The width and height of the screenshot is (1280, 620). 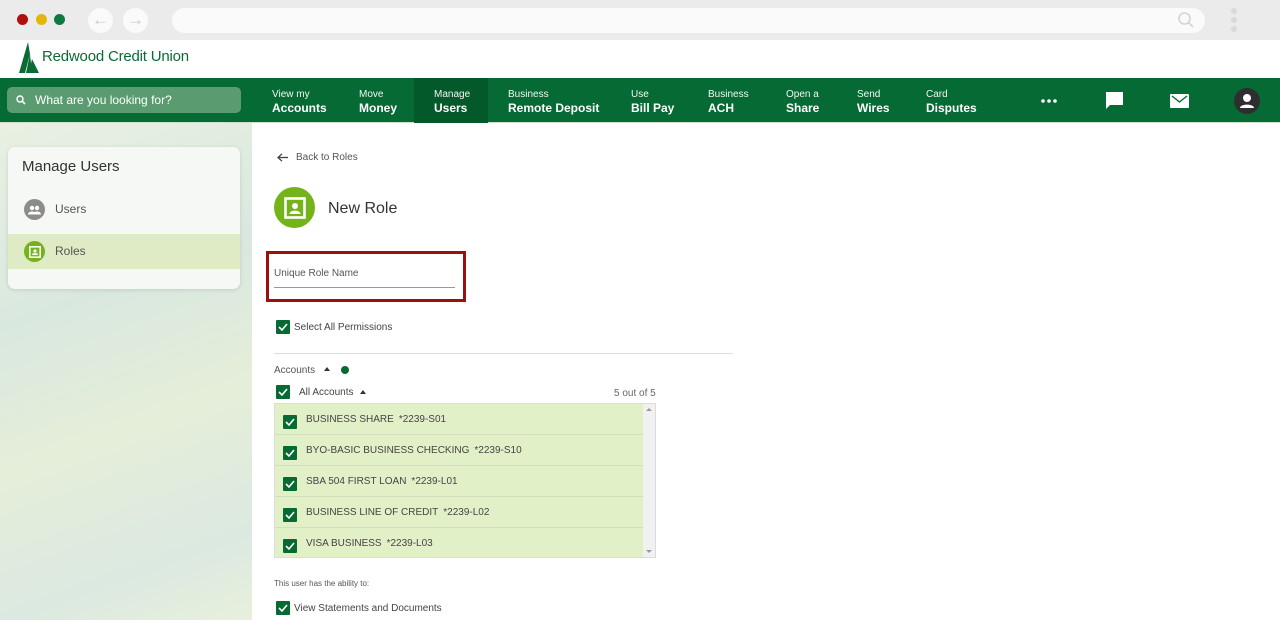 What do you see at coordinates (299, 100) in the screenshot?
I see `nav-view-accounts: View my Accounts` at bounding box center [299, 100].